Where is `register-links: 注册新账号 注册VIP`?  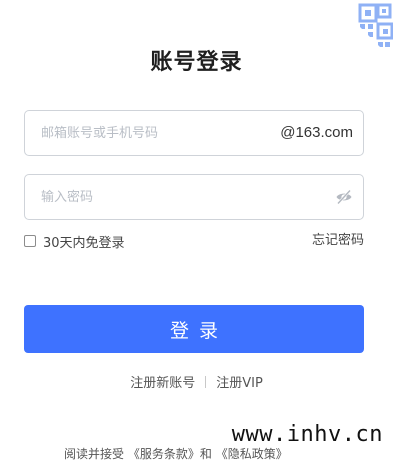 register-links: 注册新账号 注册VIP is located at coordinates (196, 384).